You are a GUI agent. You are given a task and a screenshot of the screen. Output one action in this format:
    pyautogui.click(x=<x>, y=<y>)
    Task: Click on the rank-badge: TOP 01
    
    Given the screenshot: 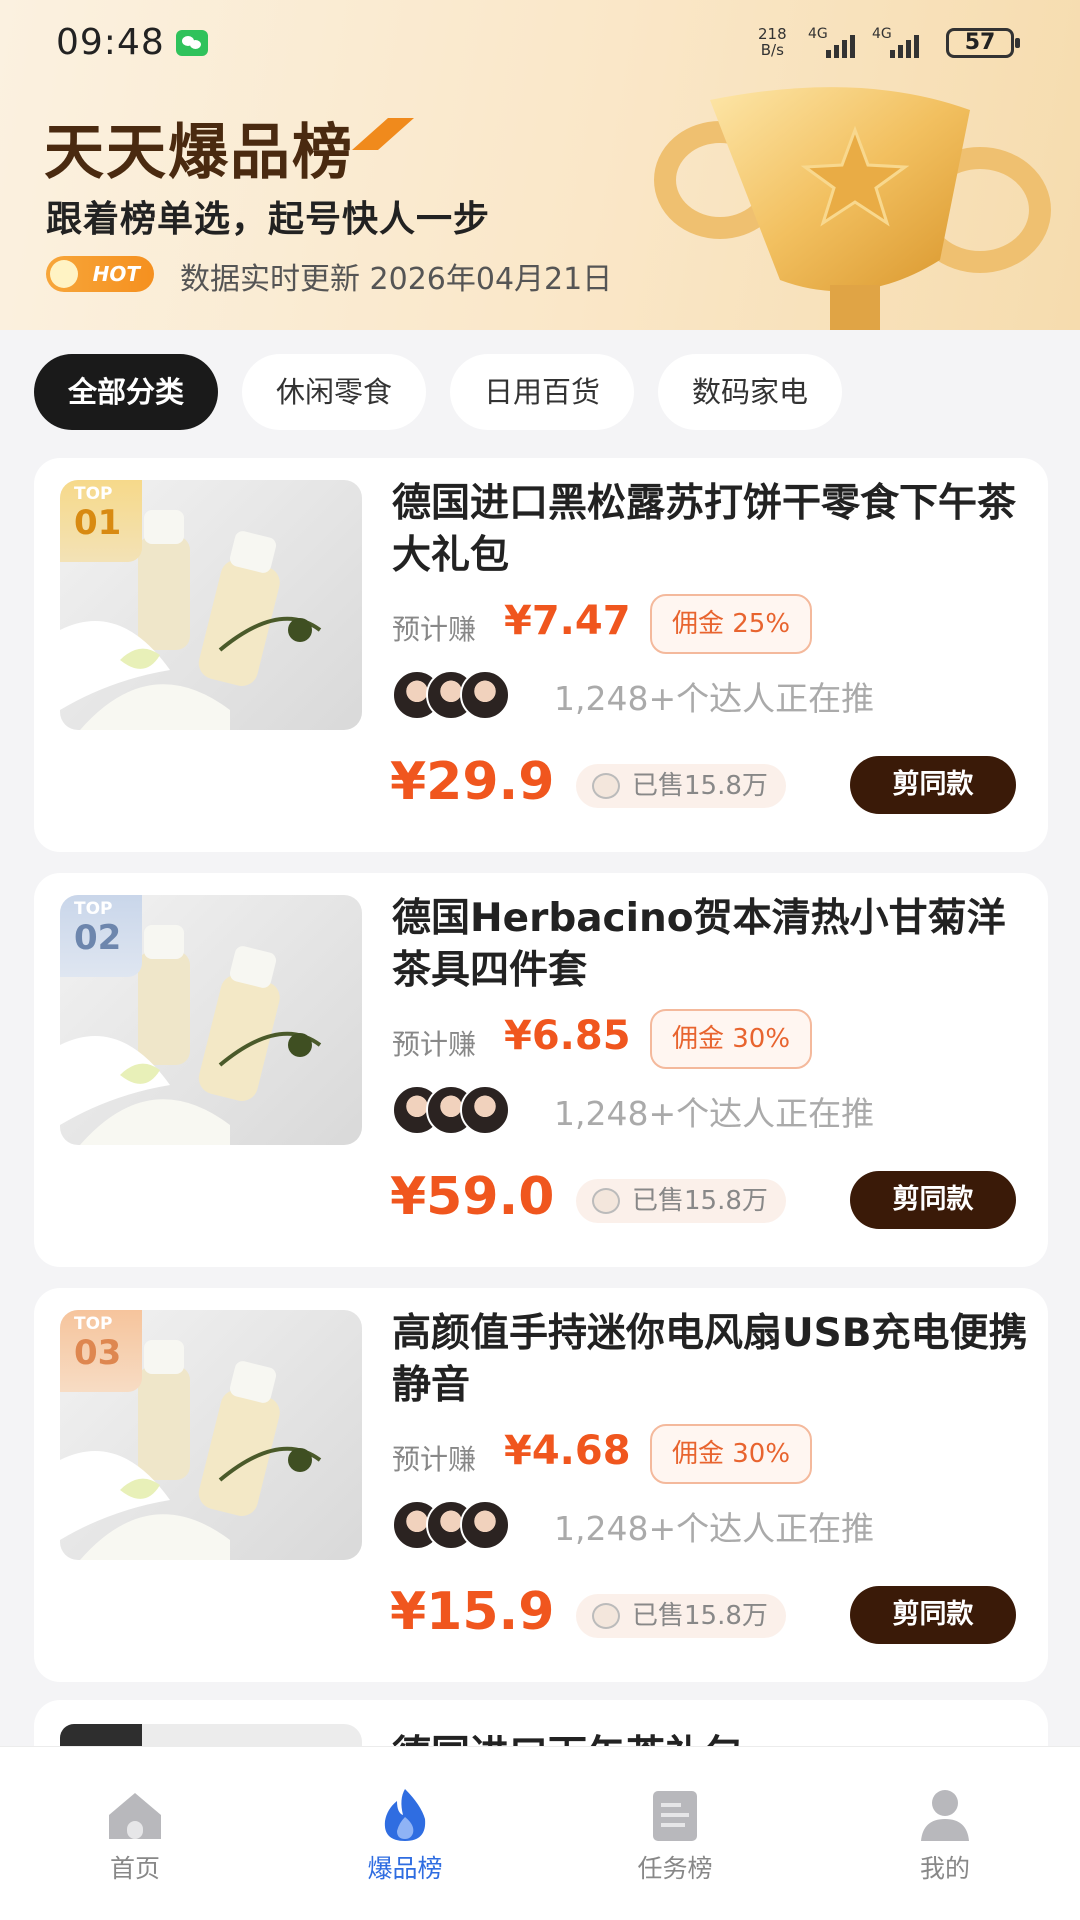 What is the action you would take?
    pyautogui.click(x=101, y=521)
    